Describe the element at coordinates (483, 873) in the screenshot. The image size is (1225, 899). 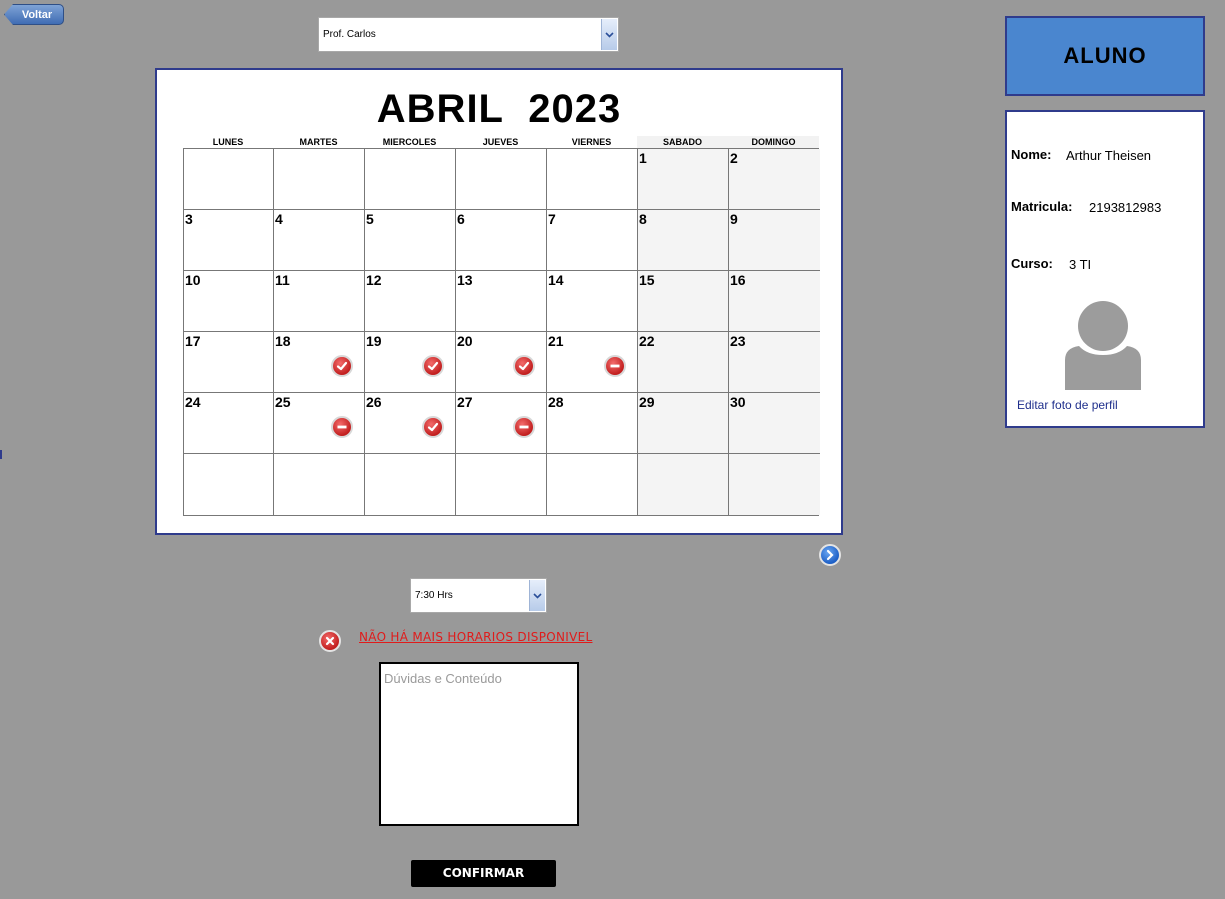
I see `confirm-button: CONFIRMAR` at that location.